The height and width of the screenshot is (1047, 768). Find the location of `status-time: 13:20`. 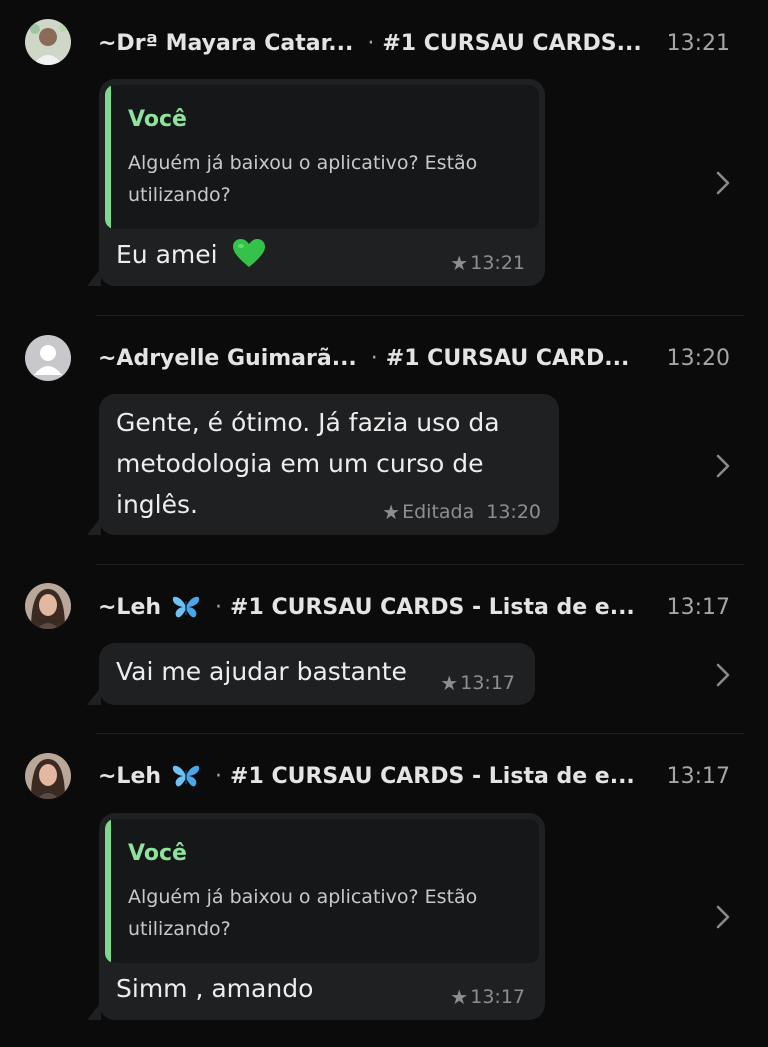

status-time: 13:20 is located at coordinates (513, 512).